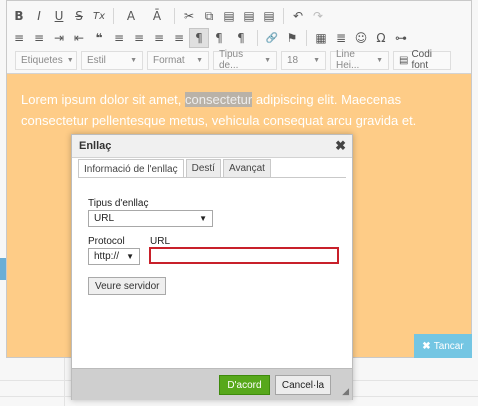 The width and height of the screenshot is (478, 406). I want to click on toolbar-row-2: ≡ ≡ ⇥ ⇤ ❝ ≡ ≡ ≡ ≡ ¶ ¶ ¶ 🔗 ⚑ ▦ ≣ ☺ Ω ⊶, so click(210, 38).